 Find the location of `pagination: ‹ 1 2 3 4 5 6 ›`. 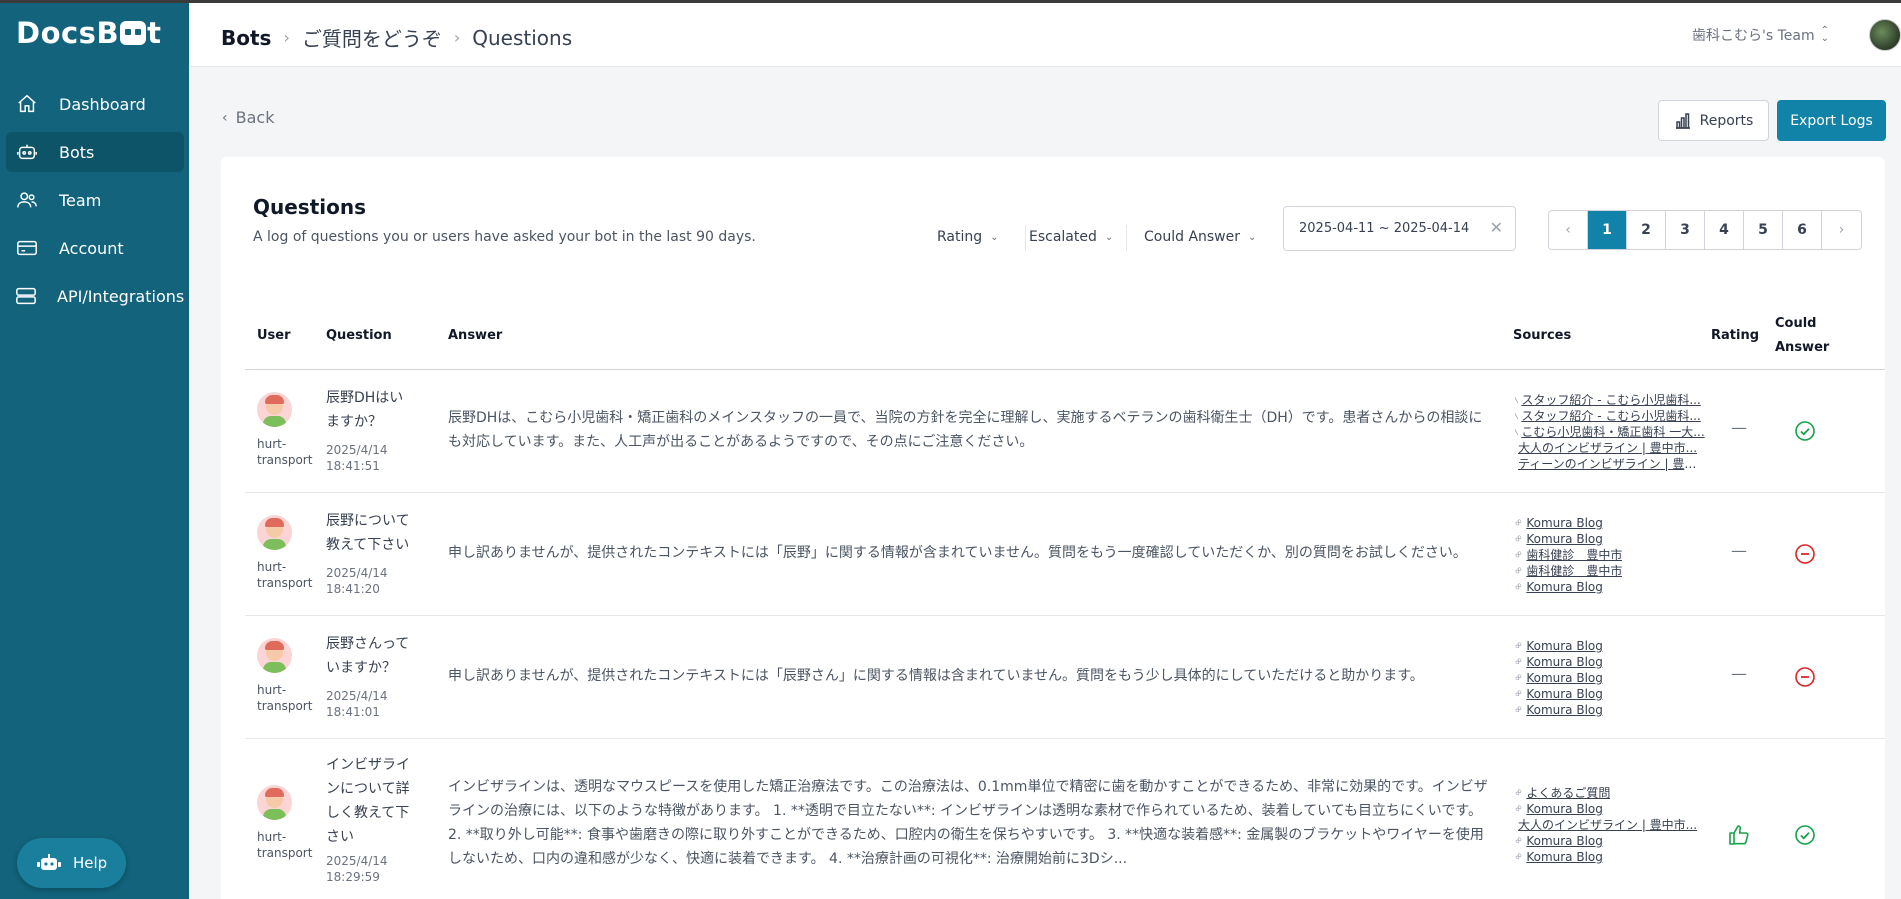

pagination: ‹ 1 2 3 4 5 6 › is located at coordinates (1705, 230).